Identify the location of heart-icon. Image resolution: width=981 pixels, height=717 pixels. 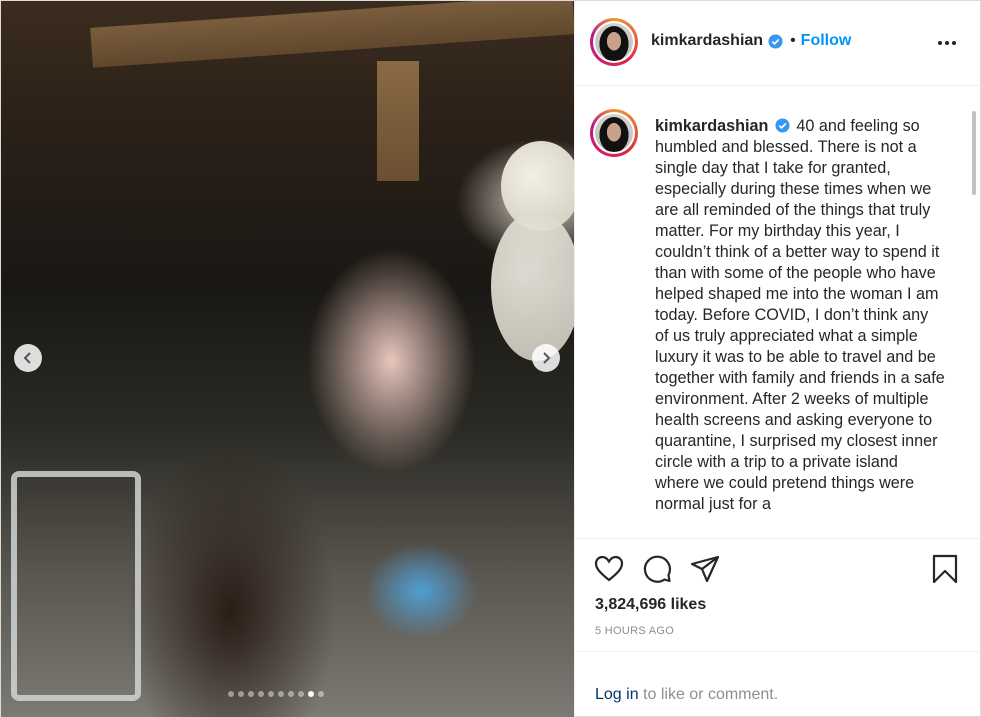
(609, 569).